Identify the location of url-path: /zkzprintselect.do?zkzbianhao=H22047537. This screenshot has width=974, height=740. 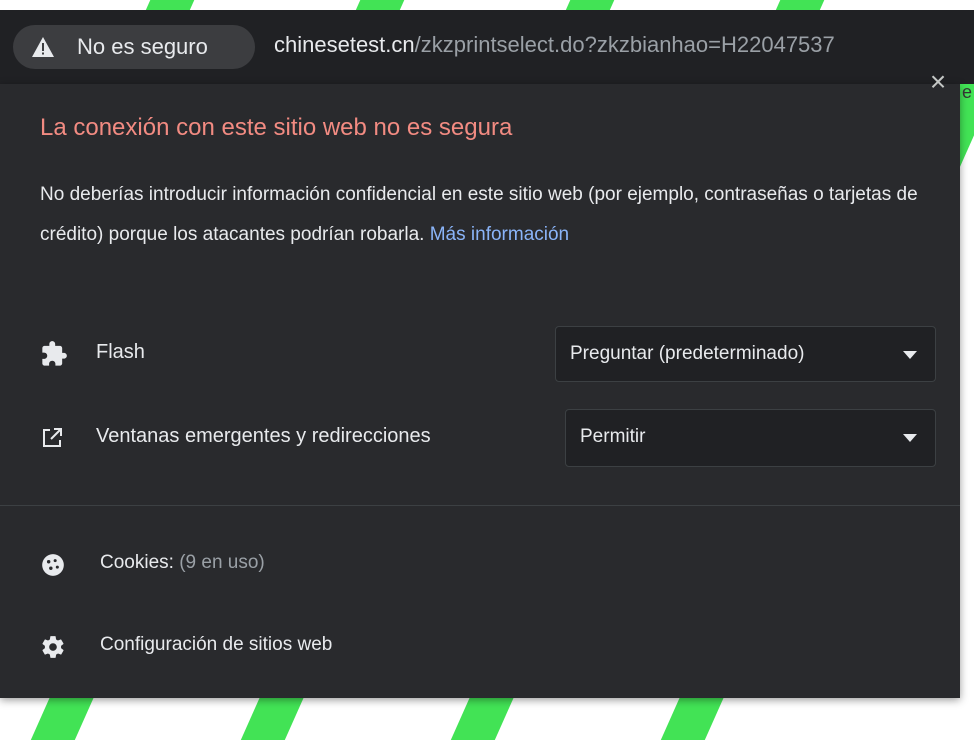
(624, 44).